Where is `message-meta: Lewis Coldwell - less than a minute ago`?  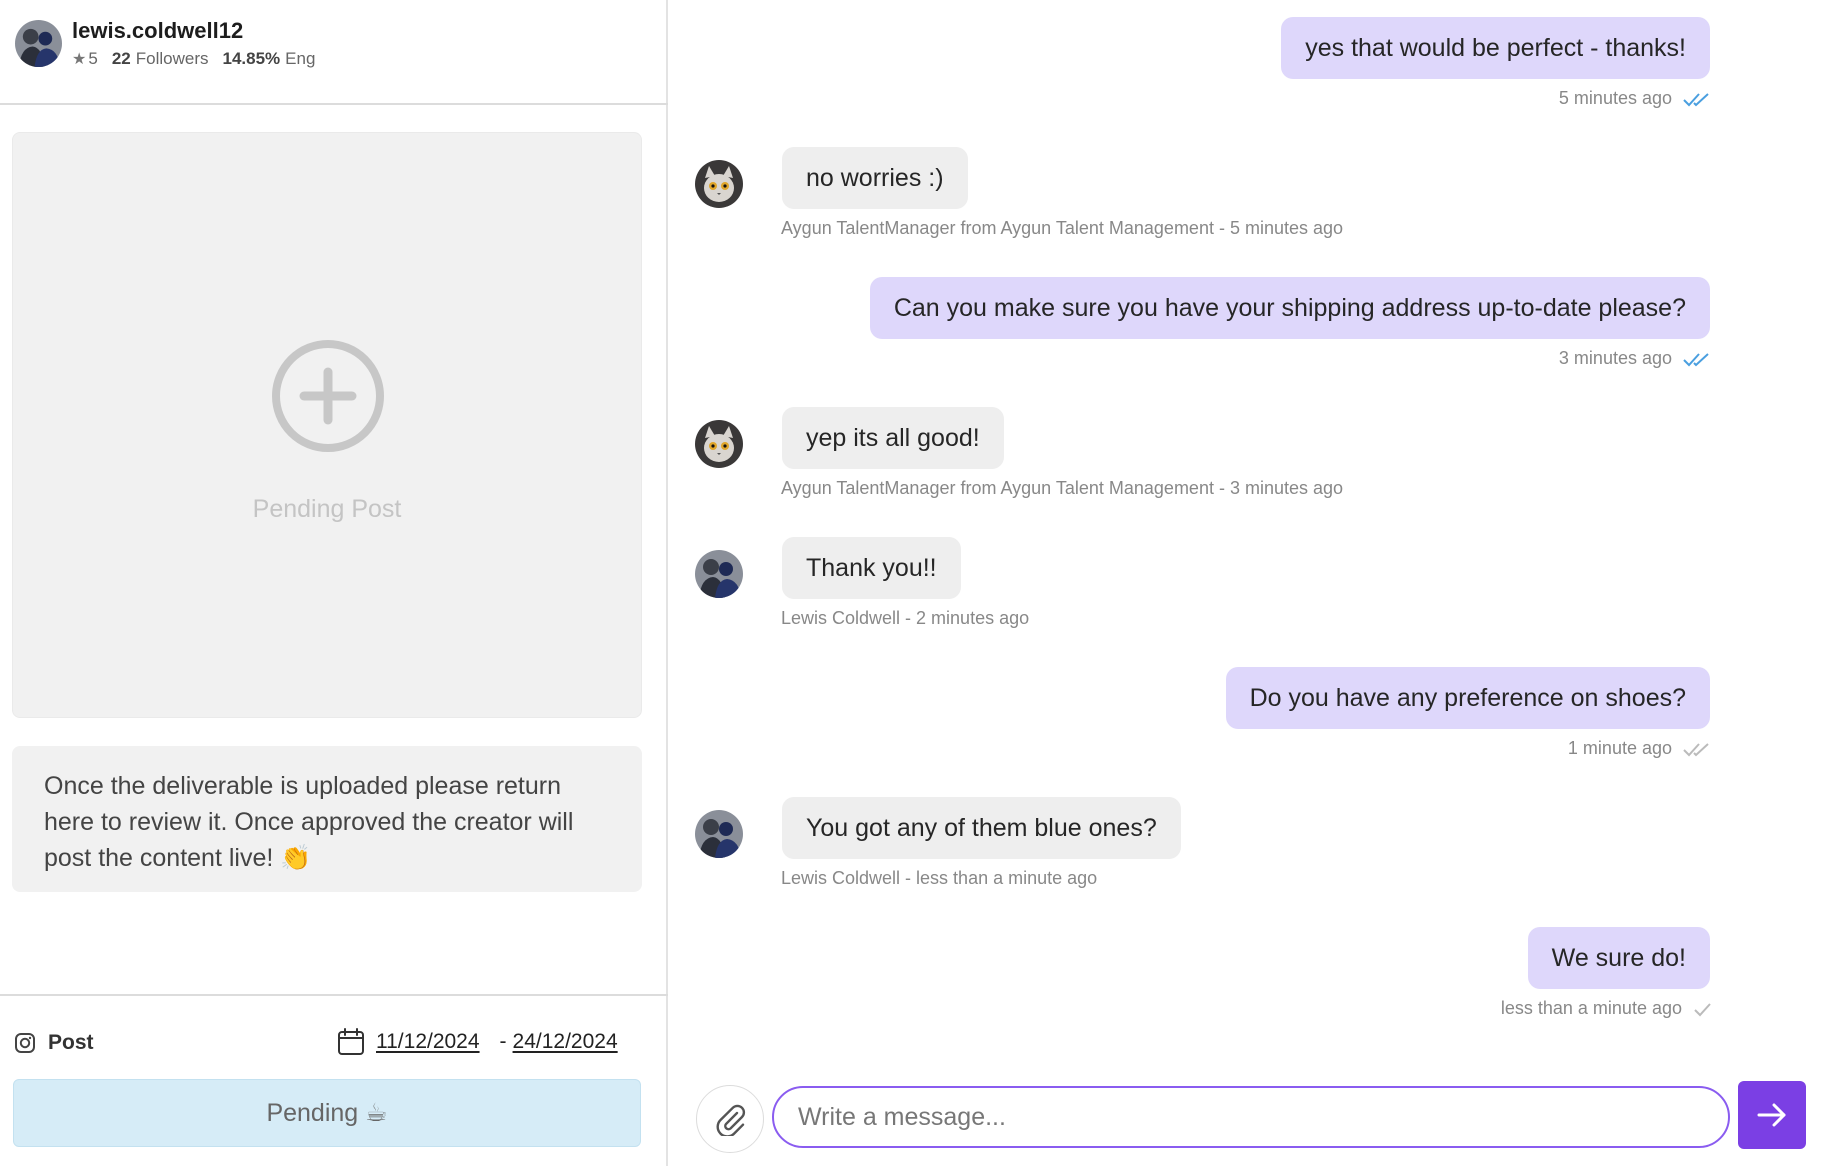 message-meta: Lewis Coldwell - less than a minute ago is located at coordinates (939, 878).